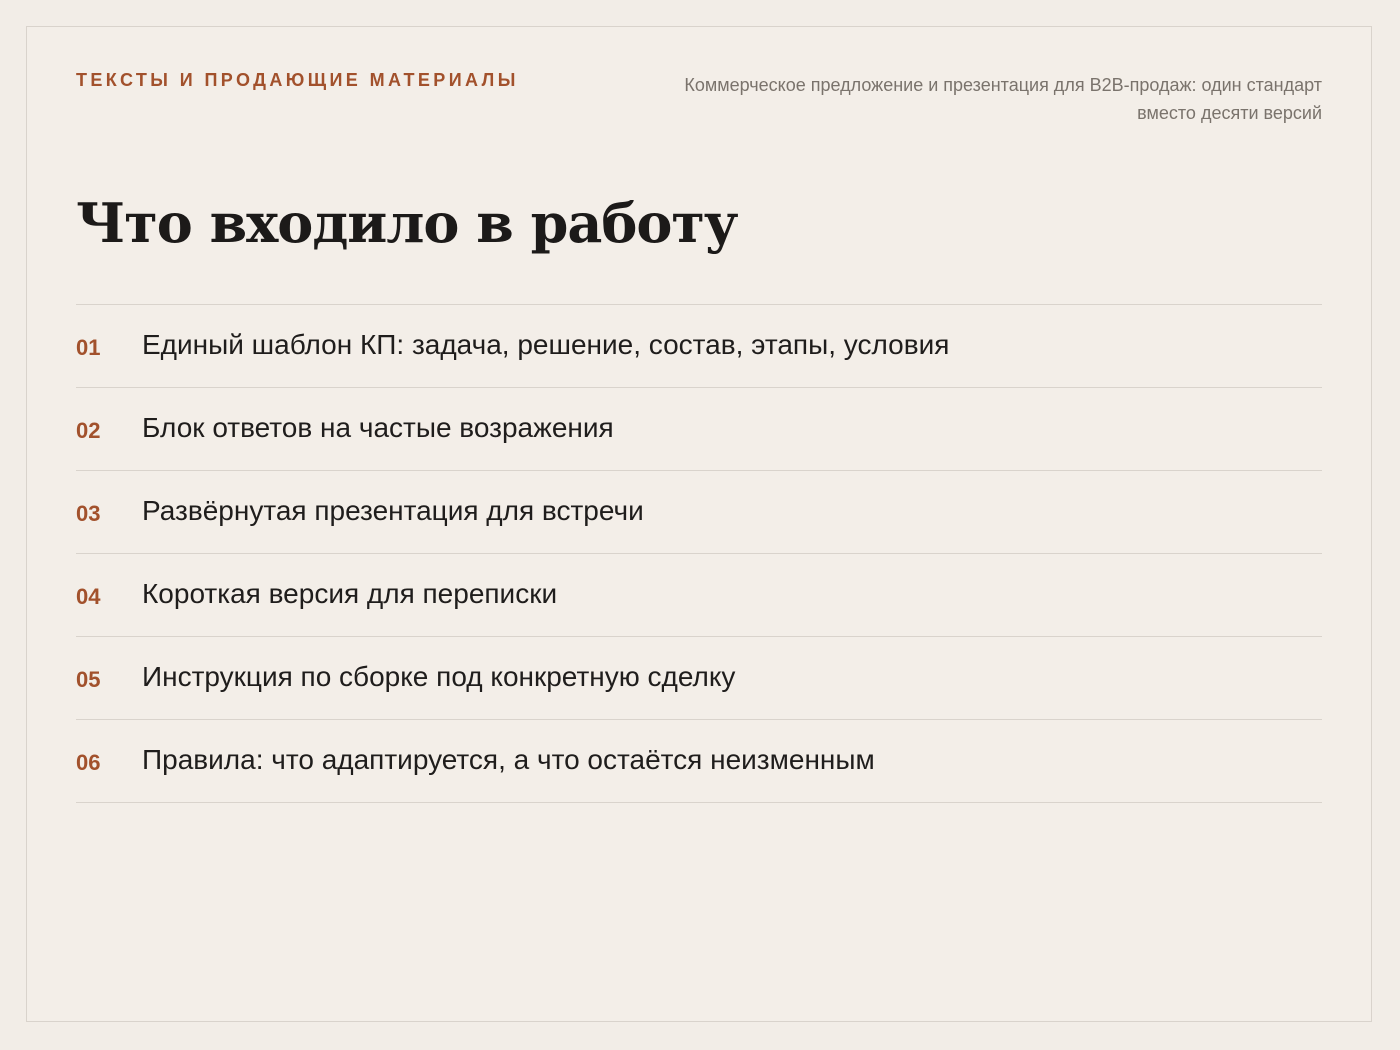  What do you see at coordinates (297, 80) in the screenshot?
I see `section-eyebrow: Тексты и продающие материалы` at bounding box center [297, 80].